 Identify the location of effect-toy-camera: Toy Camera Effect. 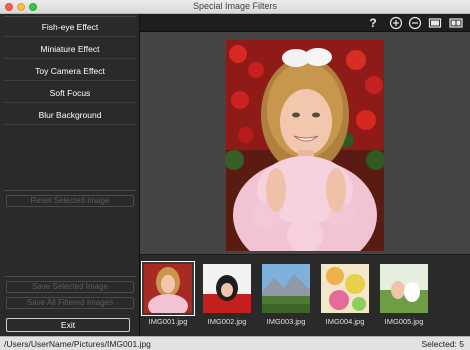
(70, 71).